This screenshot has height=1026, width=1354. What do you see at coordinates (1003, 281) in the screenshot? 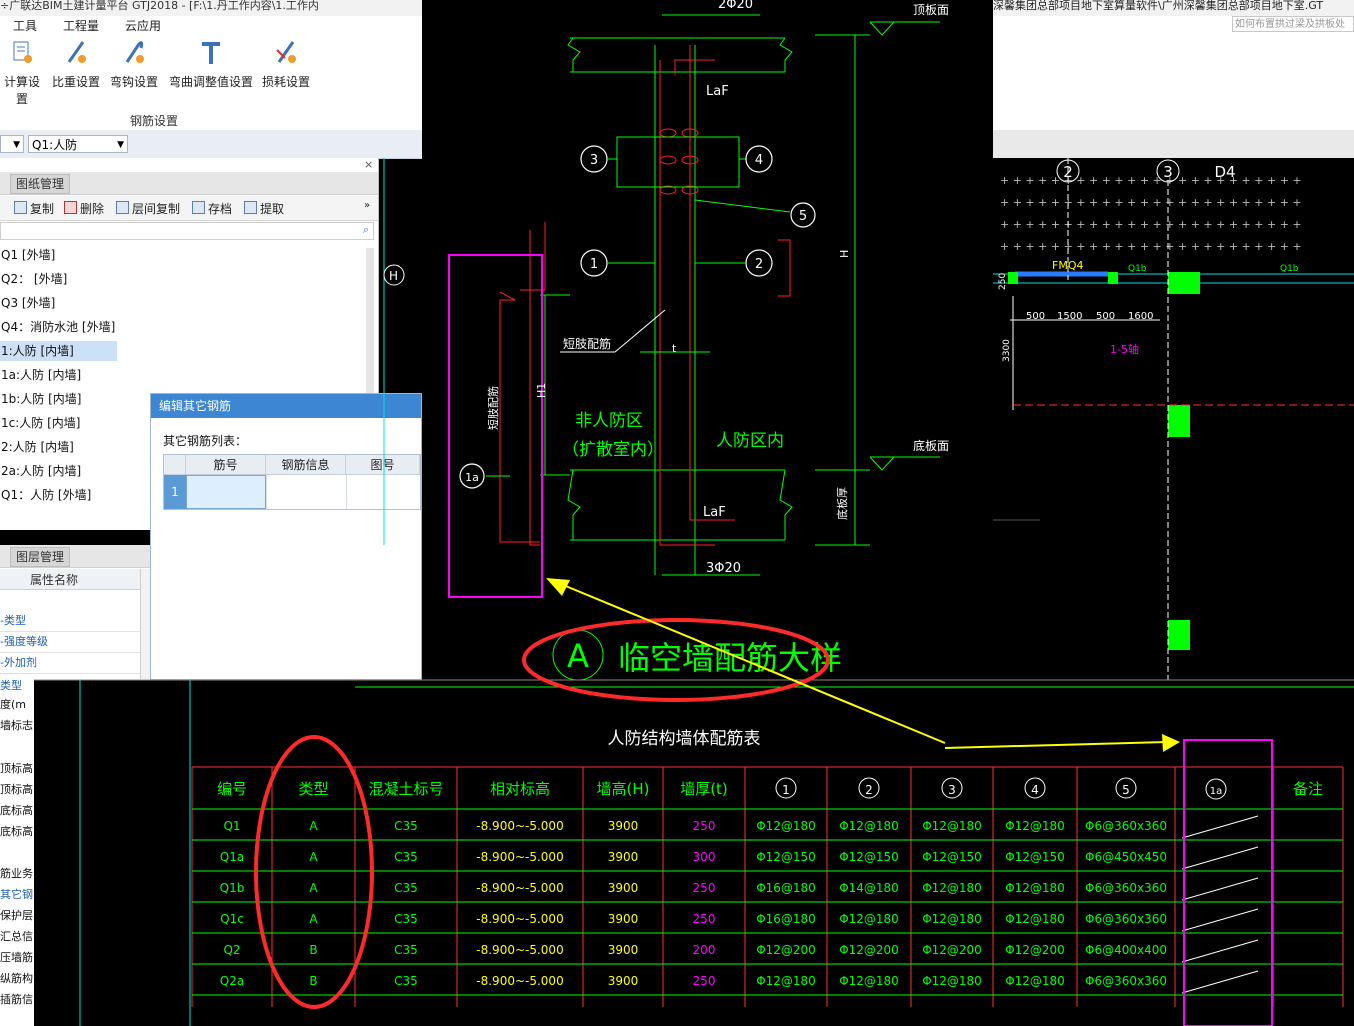
I see `dim-label: 250` at bounding box center [1003, 281].